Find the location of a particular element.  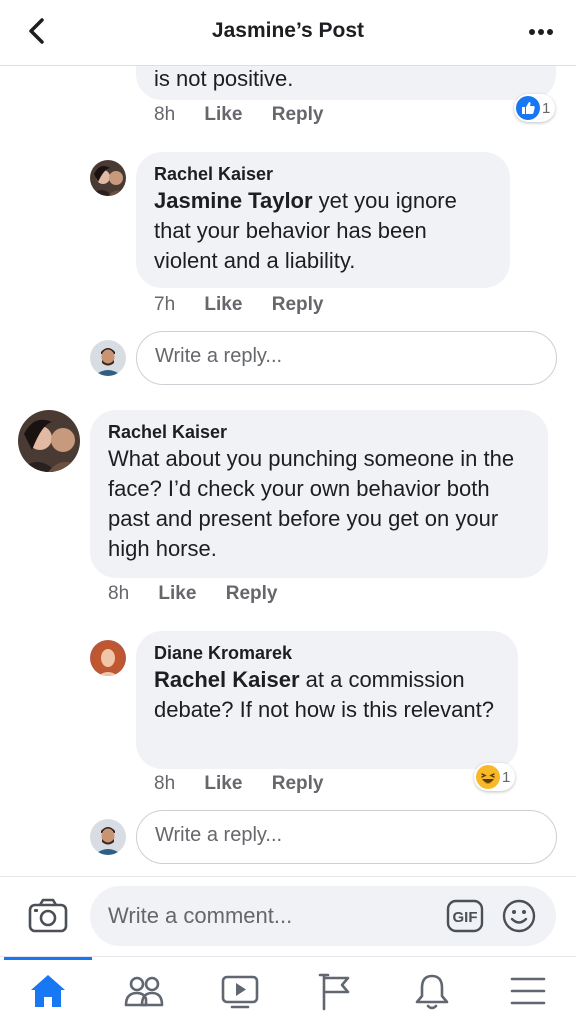

bell-icon is located at coordinates (432, 992).